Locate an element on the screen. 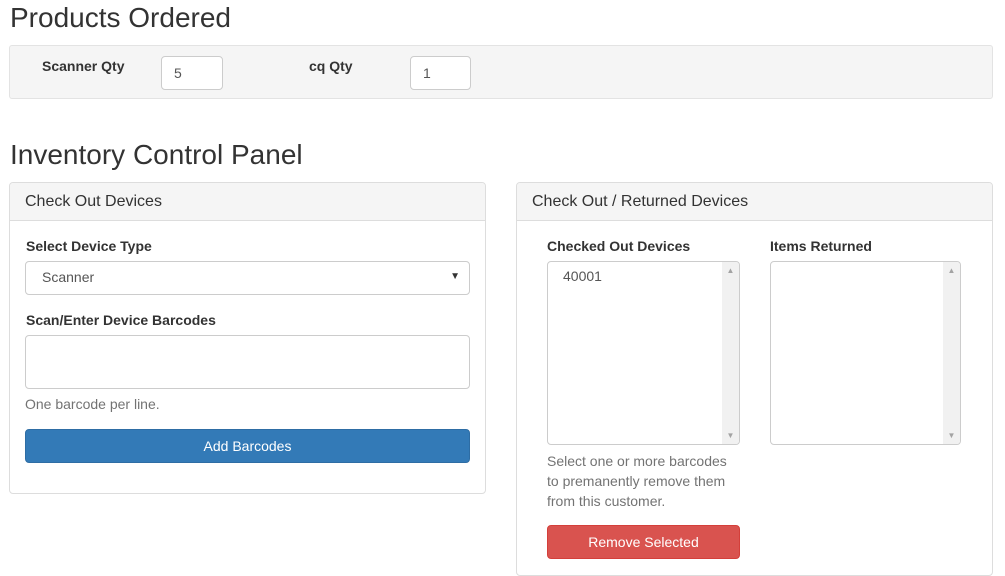  caret-down-icon: ▼ is located at coordinates (455, 276).